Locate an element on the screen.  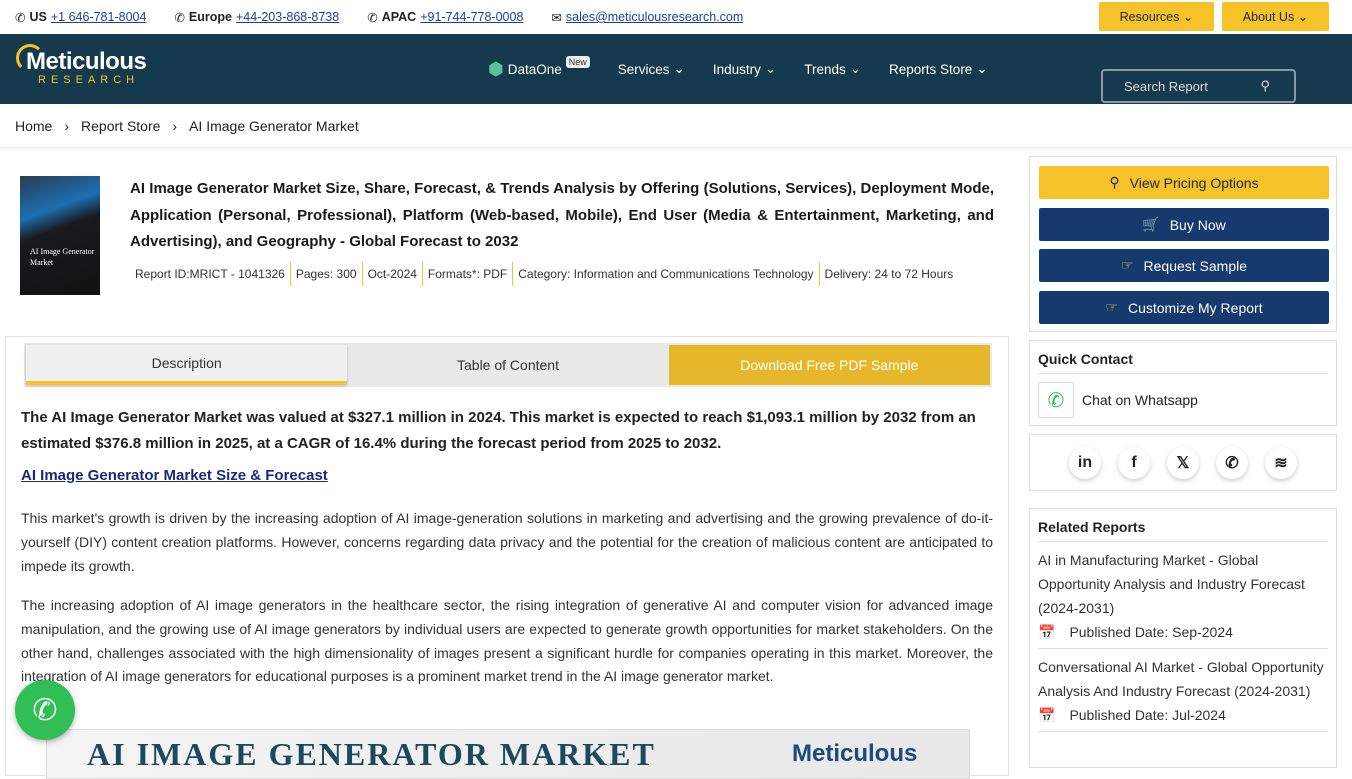
buy-now-button: 🛒 Buy Now is located at coordinates (1184, 224).